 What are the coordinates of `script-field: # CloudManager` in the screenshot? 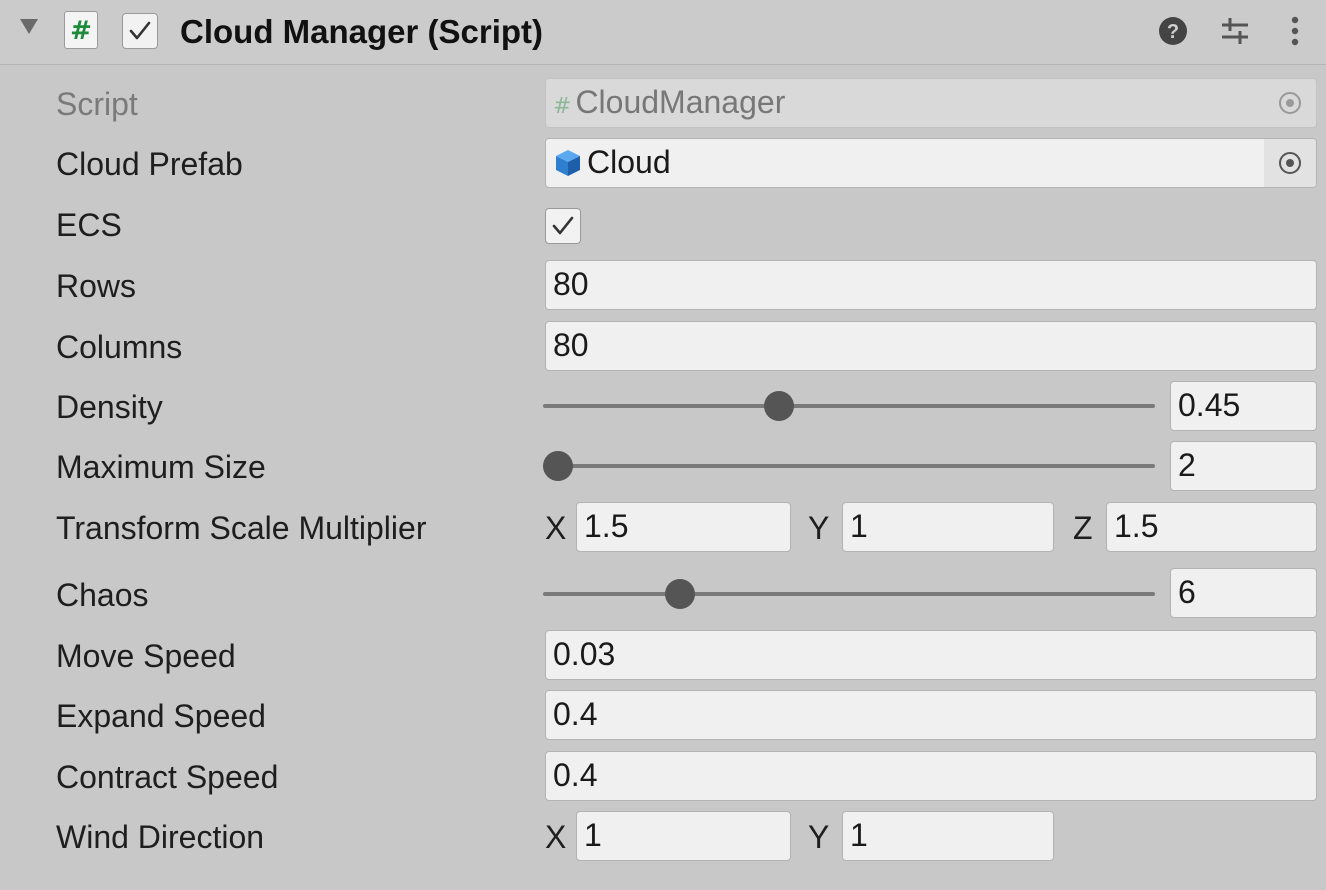 It's located at (931, 103).